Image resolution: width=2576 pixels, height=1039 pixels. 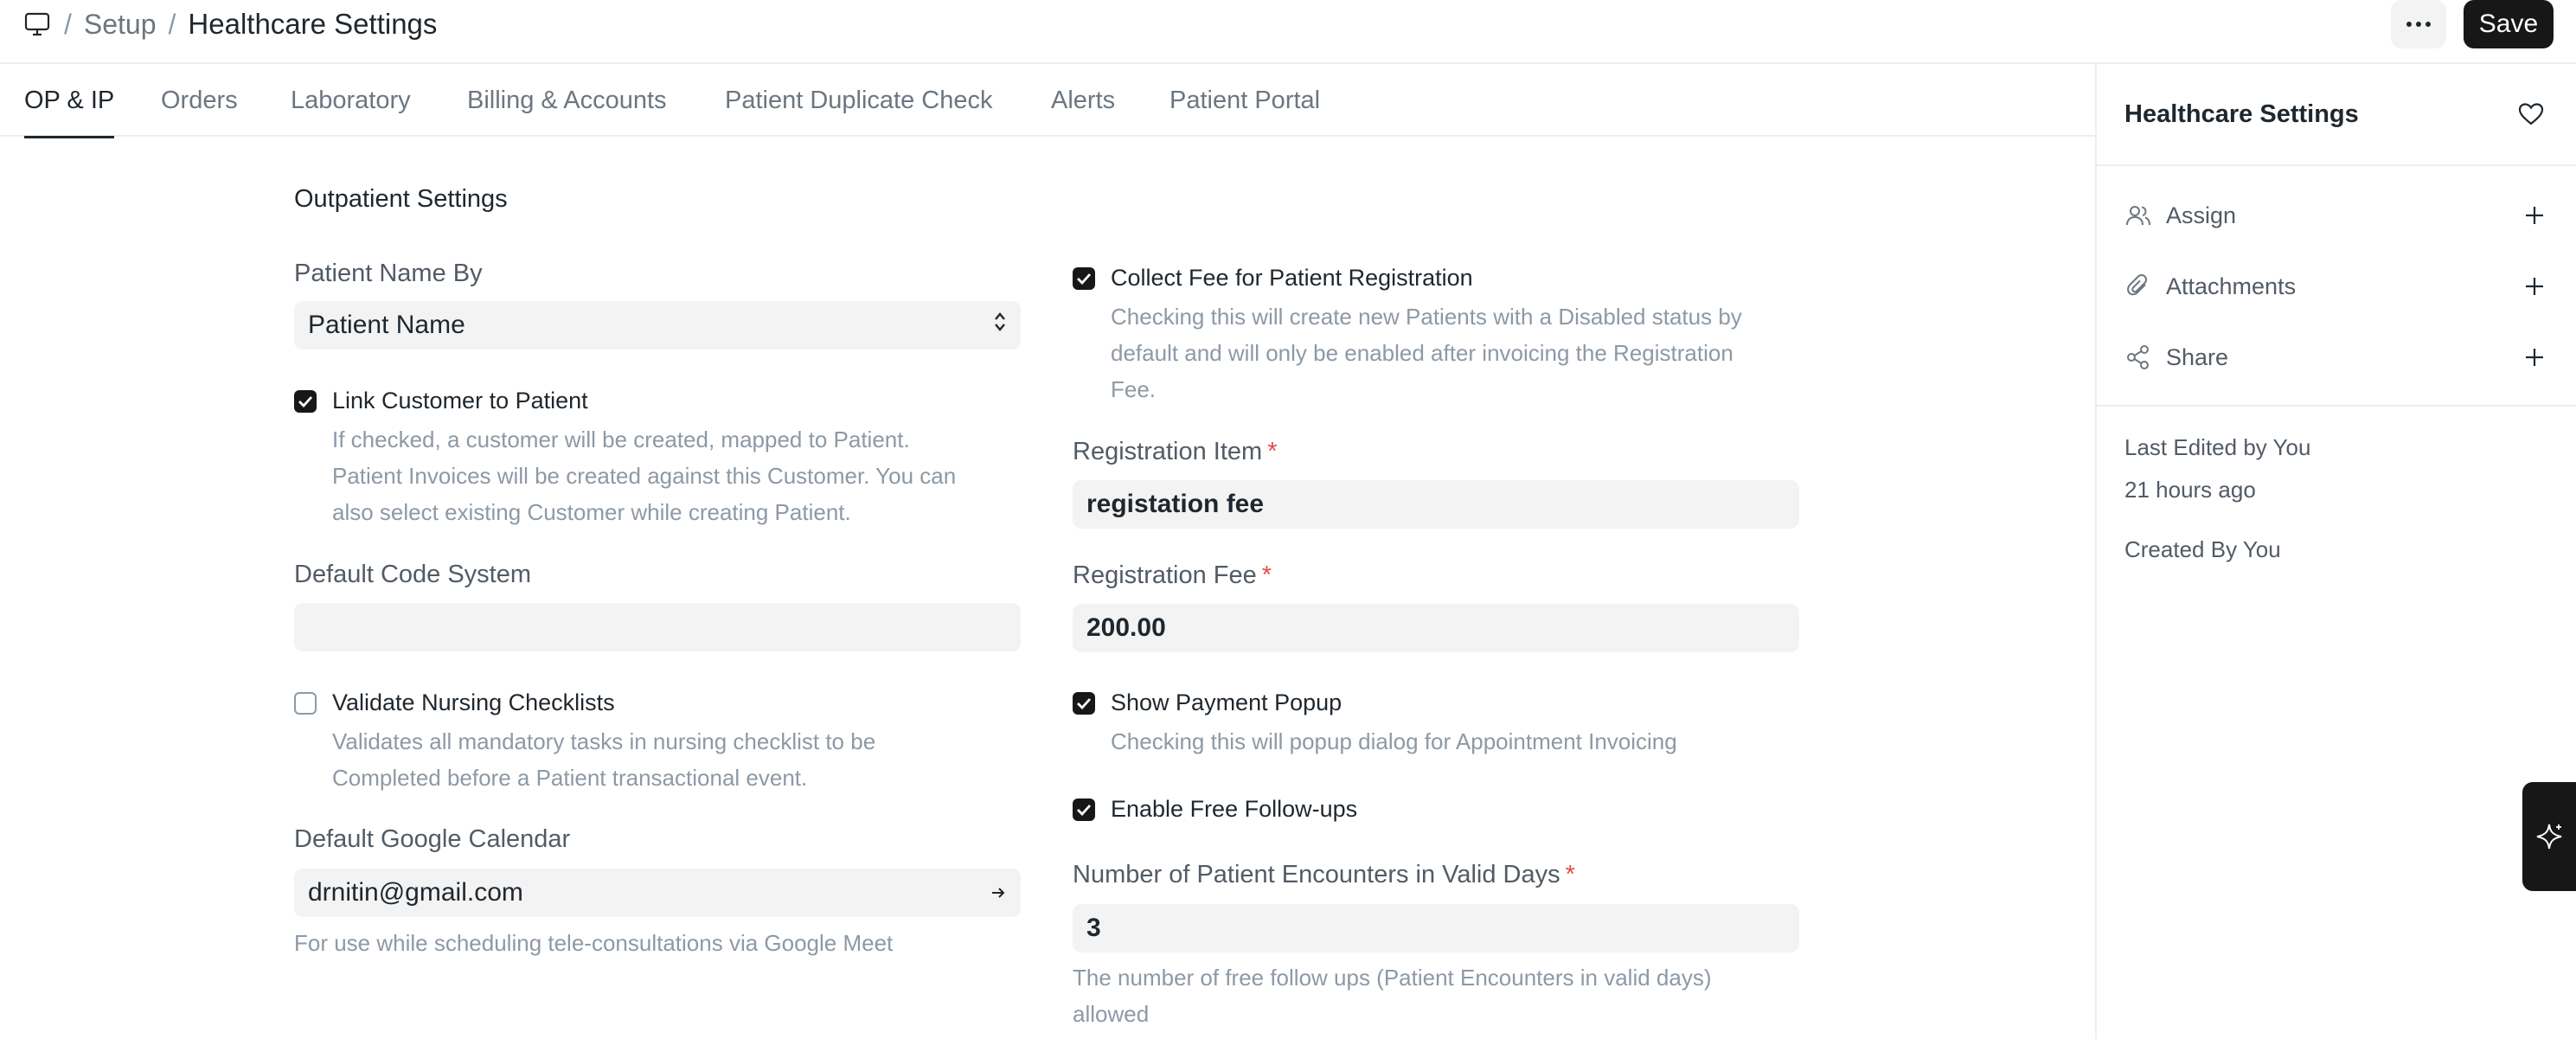 What do you see at coordinates (432, 839) in the screenshot?
I see `google-calendar-label: Default Google Calendar` at bounding box center [432, 839].